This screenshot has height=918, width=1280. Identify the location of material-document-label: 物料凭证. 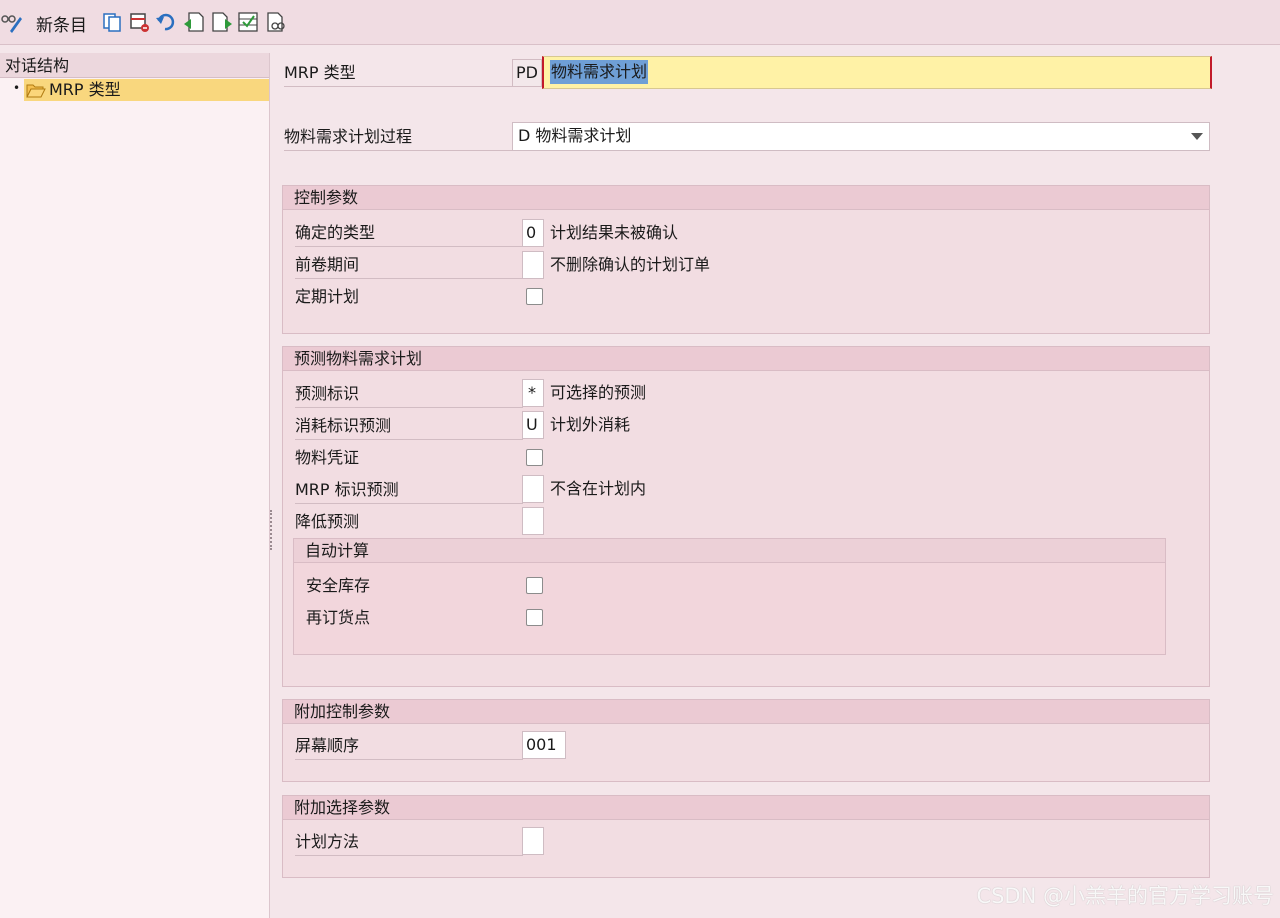
(327, 457).